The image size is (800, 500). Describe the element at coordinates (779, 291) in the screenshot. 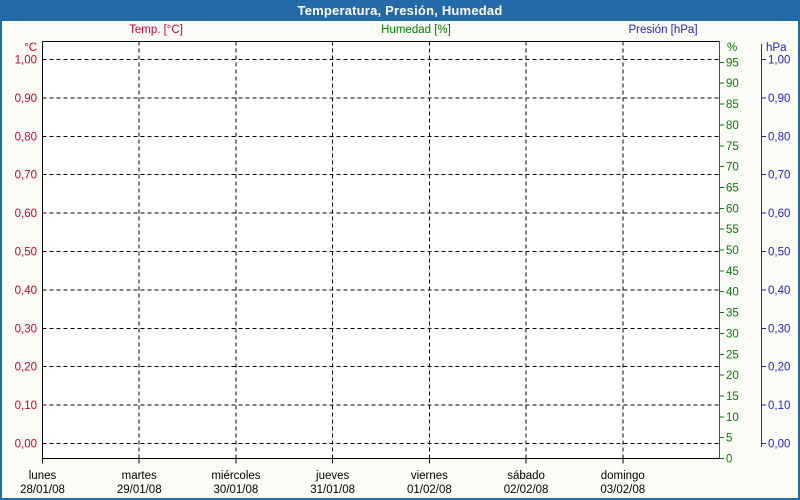

I see `y-axis-pressure-tick-label: 0,40` at that location.